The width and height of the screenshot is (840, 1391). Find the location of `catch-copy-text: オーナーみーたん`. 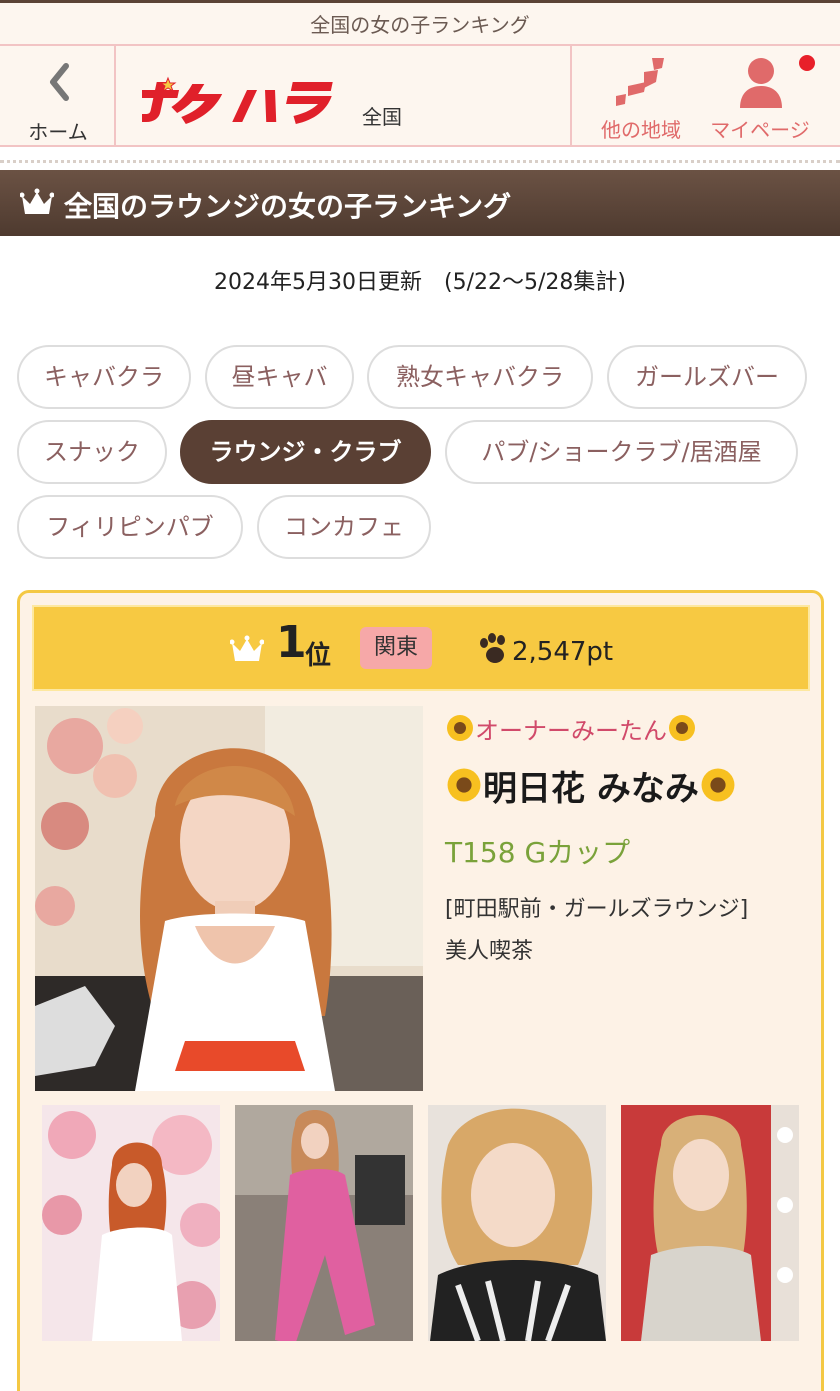

catch-copy-text: オーナーみーたん is located at coordinates (571, 731).